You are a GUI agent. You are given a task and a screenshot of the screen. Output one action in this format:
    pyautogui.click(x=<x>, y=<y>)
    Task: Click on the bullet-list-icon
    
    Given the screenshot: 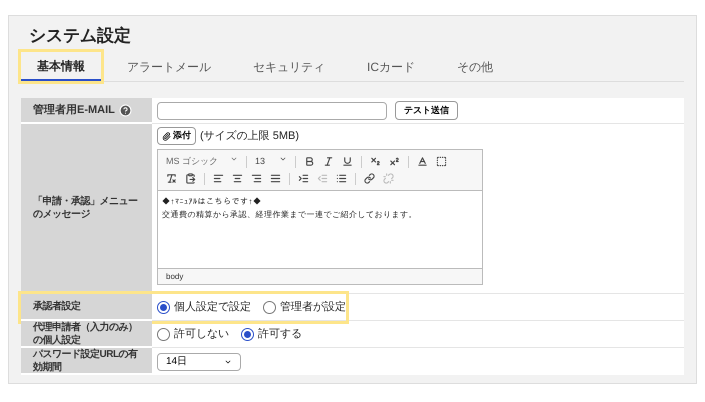 What is the action you would take?
    pyautogui.click(x=341, y=178)
    